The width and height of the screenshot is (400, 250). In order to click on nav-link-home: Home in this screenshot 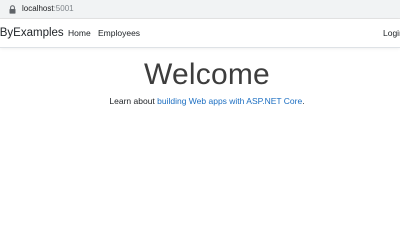, I will do `click(79, 33)`.